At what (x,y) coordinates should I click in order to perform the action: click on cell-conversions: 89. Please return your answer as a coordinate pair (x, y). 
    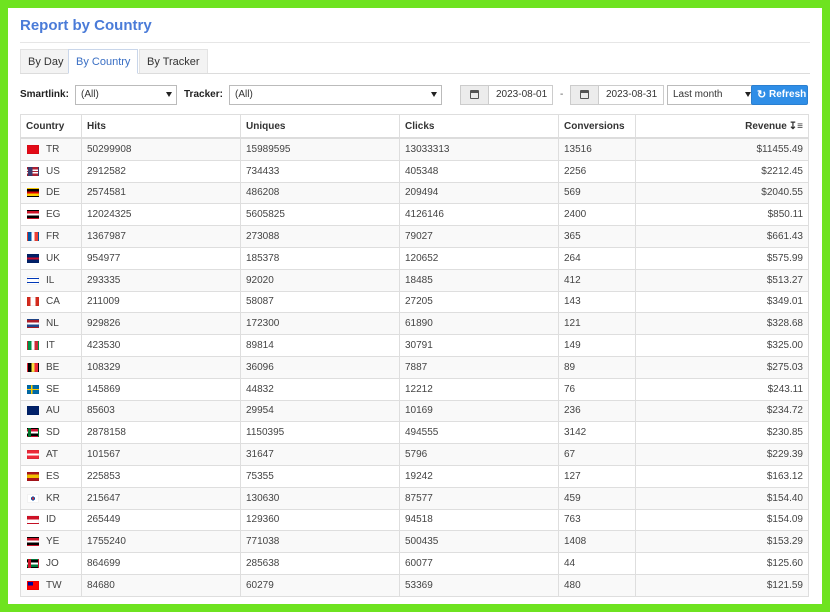
    Looking at the image, I should click on (597, 367).